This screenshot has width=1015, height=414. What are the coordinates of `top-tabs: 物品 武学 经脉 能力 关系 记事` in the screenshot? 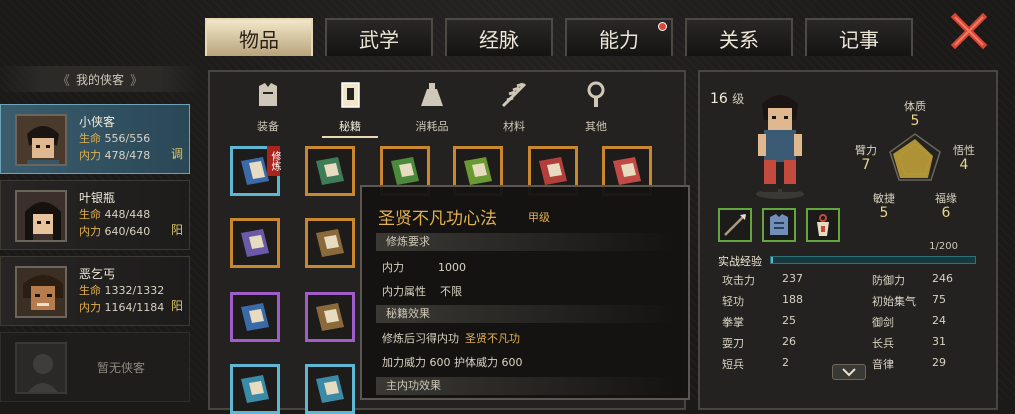 It's located at (565, 37).